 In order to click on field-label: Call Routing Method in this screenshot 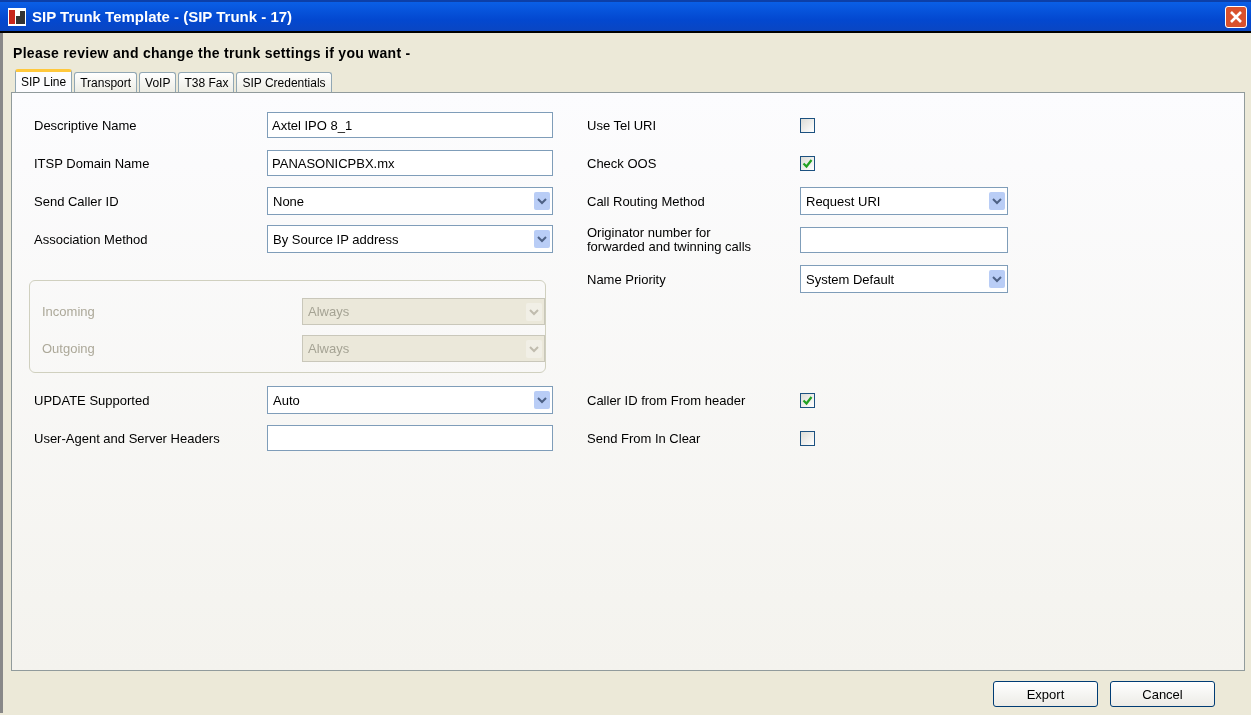, I will do `click(646, 201)`.